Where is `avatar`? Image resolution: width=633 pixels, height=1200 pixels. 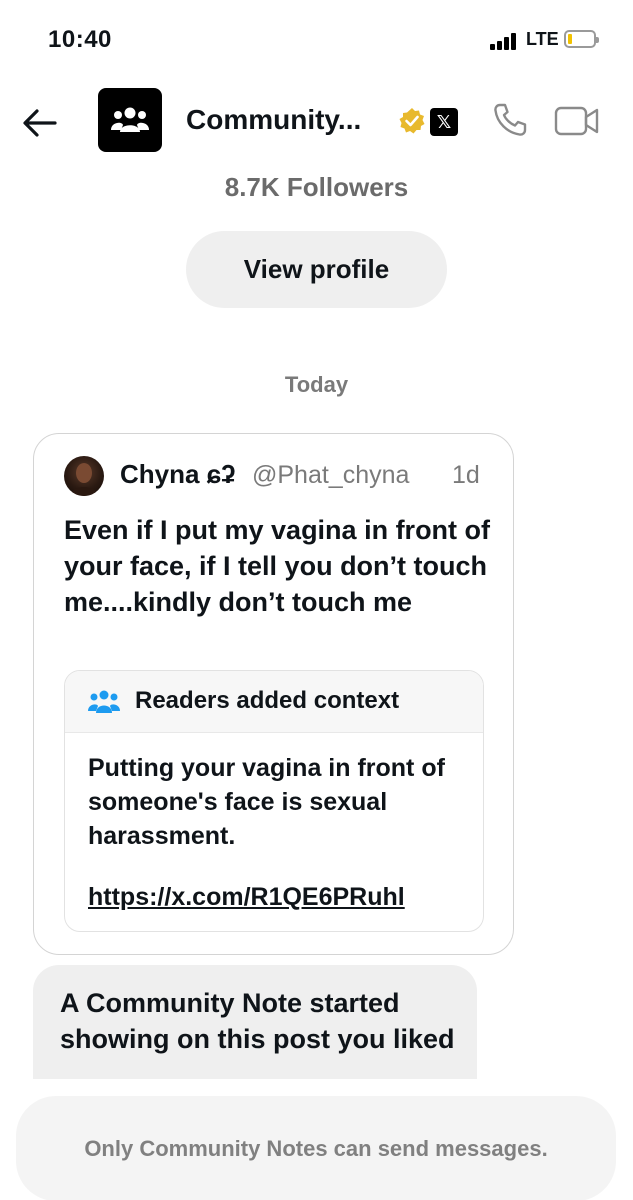
avatar is located at coordinates (130, 120).